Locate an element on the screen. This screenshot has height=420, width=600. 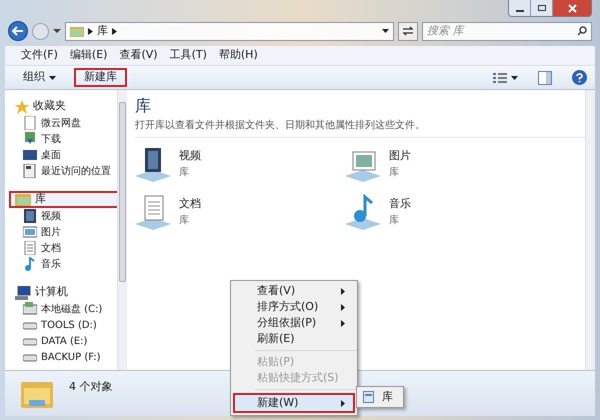
history-dropdown-icon is located at coordinates (57, 31).